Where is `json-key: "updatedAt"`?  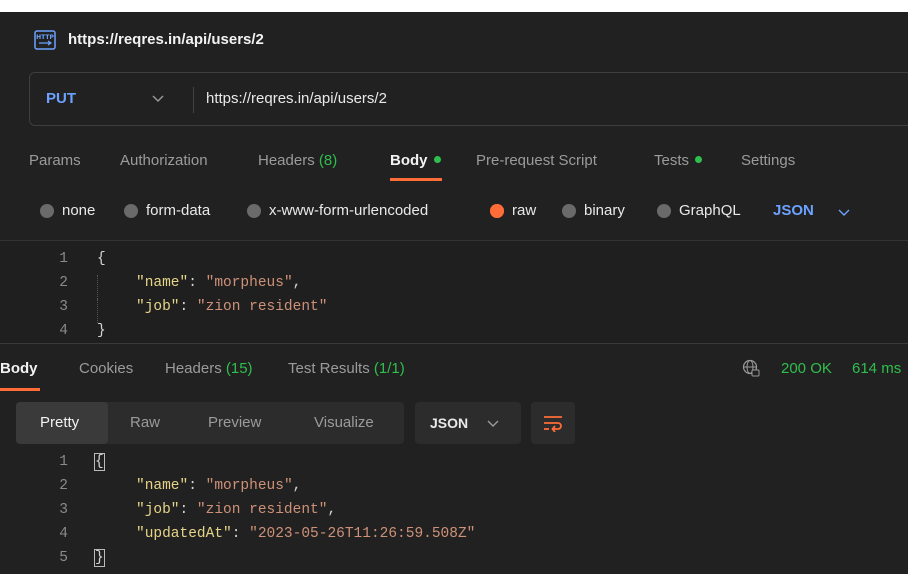 json-key: "updatedAt" is located at coordinates (184, 534).